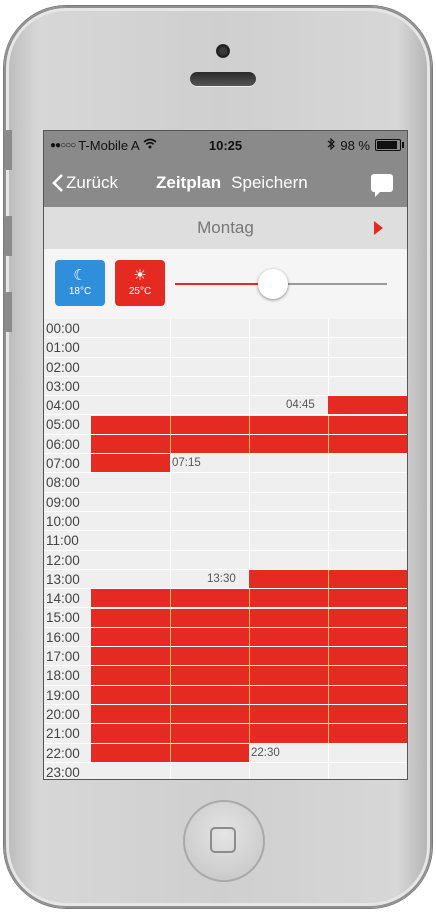  Describe the element at coordinates (68, 521) in the screenshot. I see `hour-label: 10:00` at that location.